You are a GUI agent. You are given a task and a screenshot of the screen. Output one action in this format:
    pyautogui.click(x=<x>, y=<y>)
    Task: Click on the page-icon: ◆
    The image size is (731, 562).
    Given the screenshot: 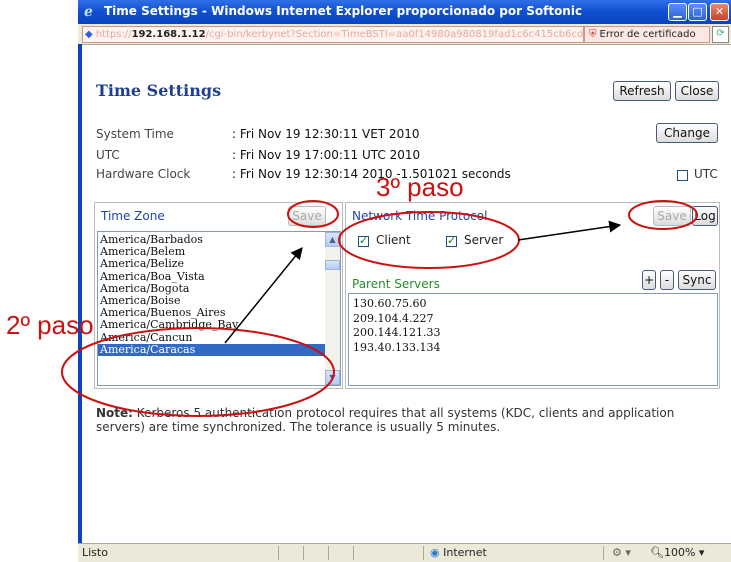 What is the action you would take?
    pyautogui.click(x=89, y=34)
    